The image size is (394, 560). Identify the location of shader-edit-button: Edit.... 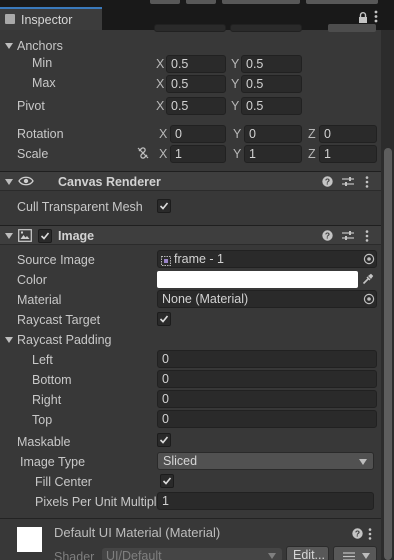
(307, 553).